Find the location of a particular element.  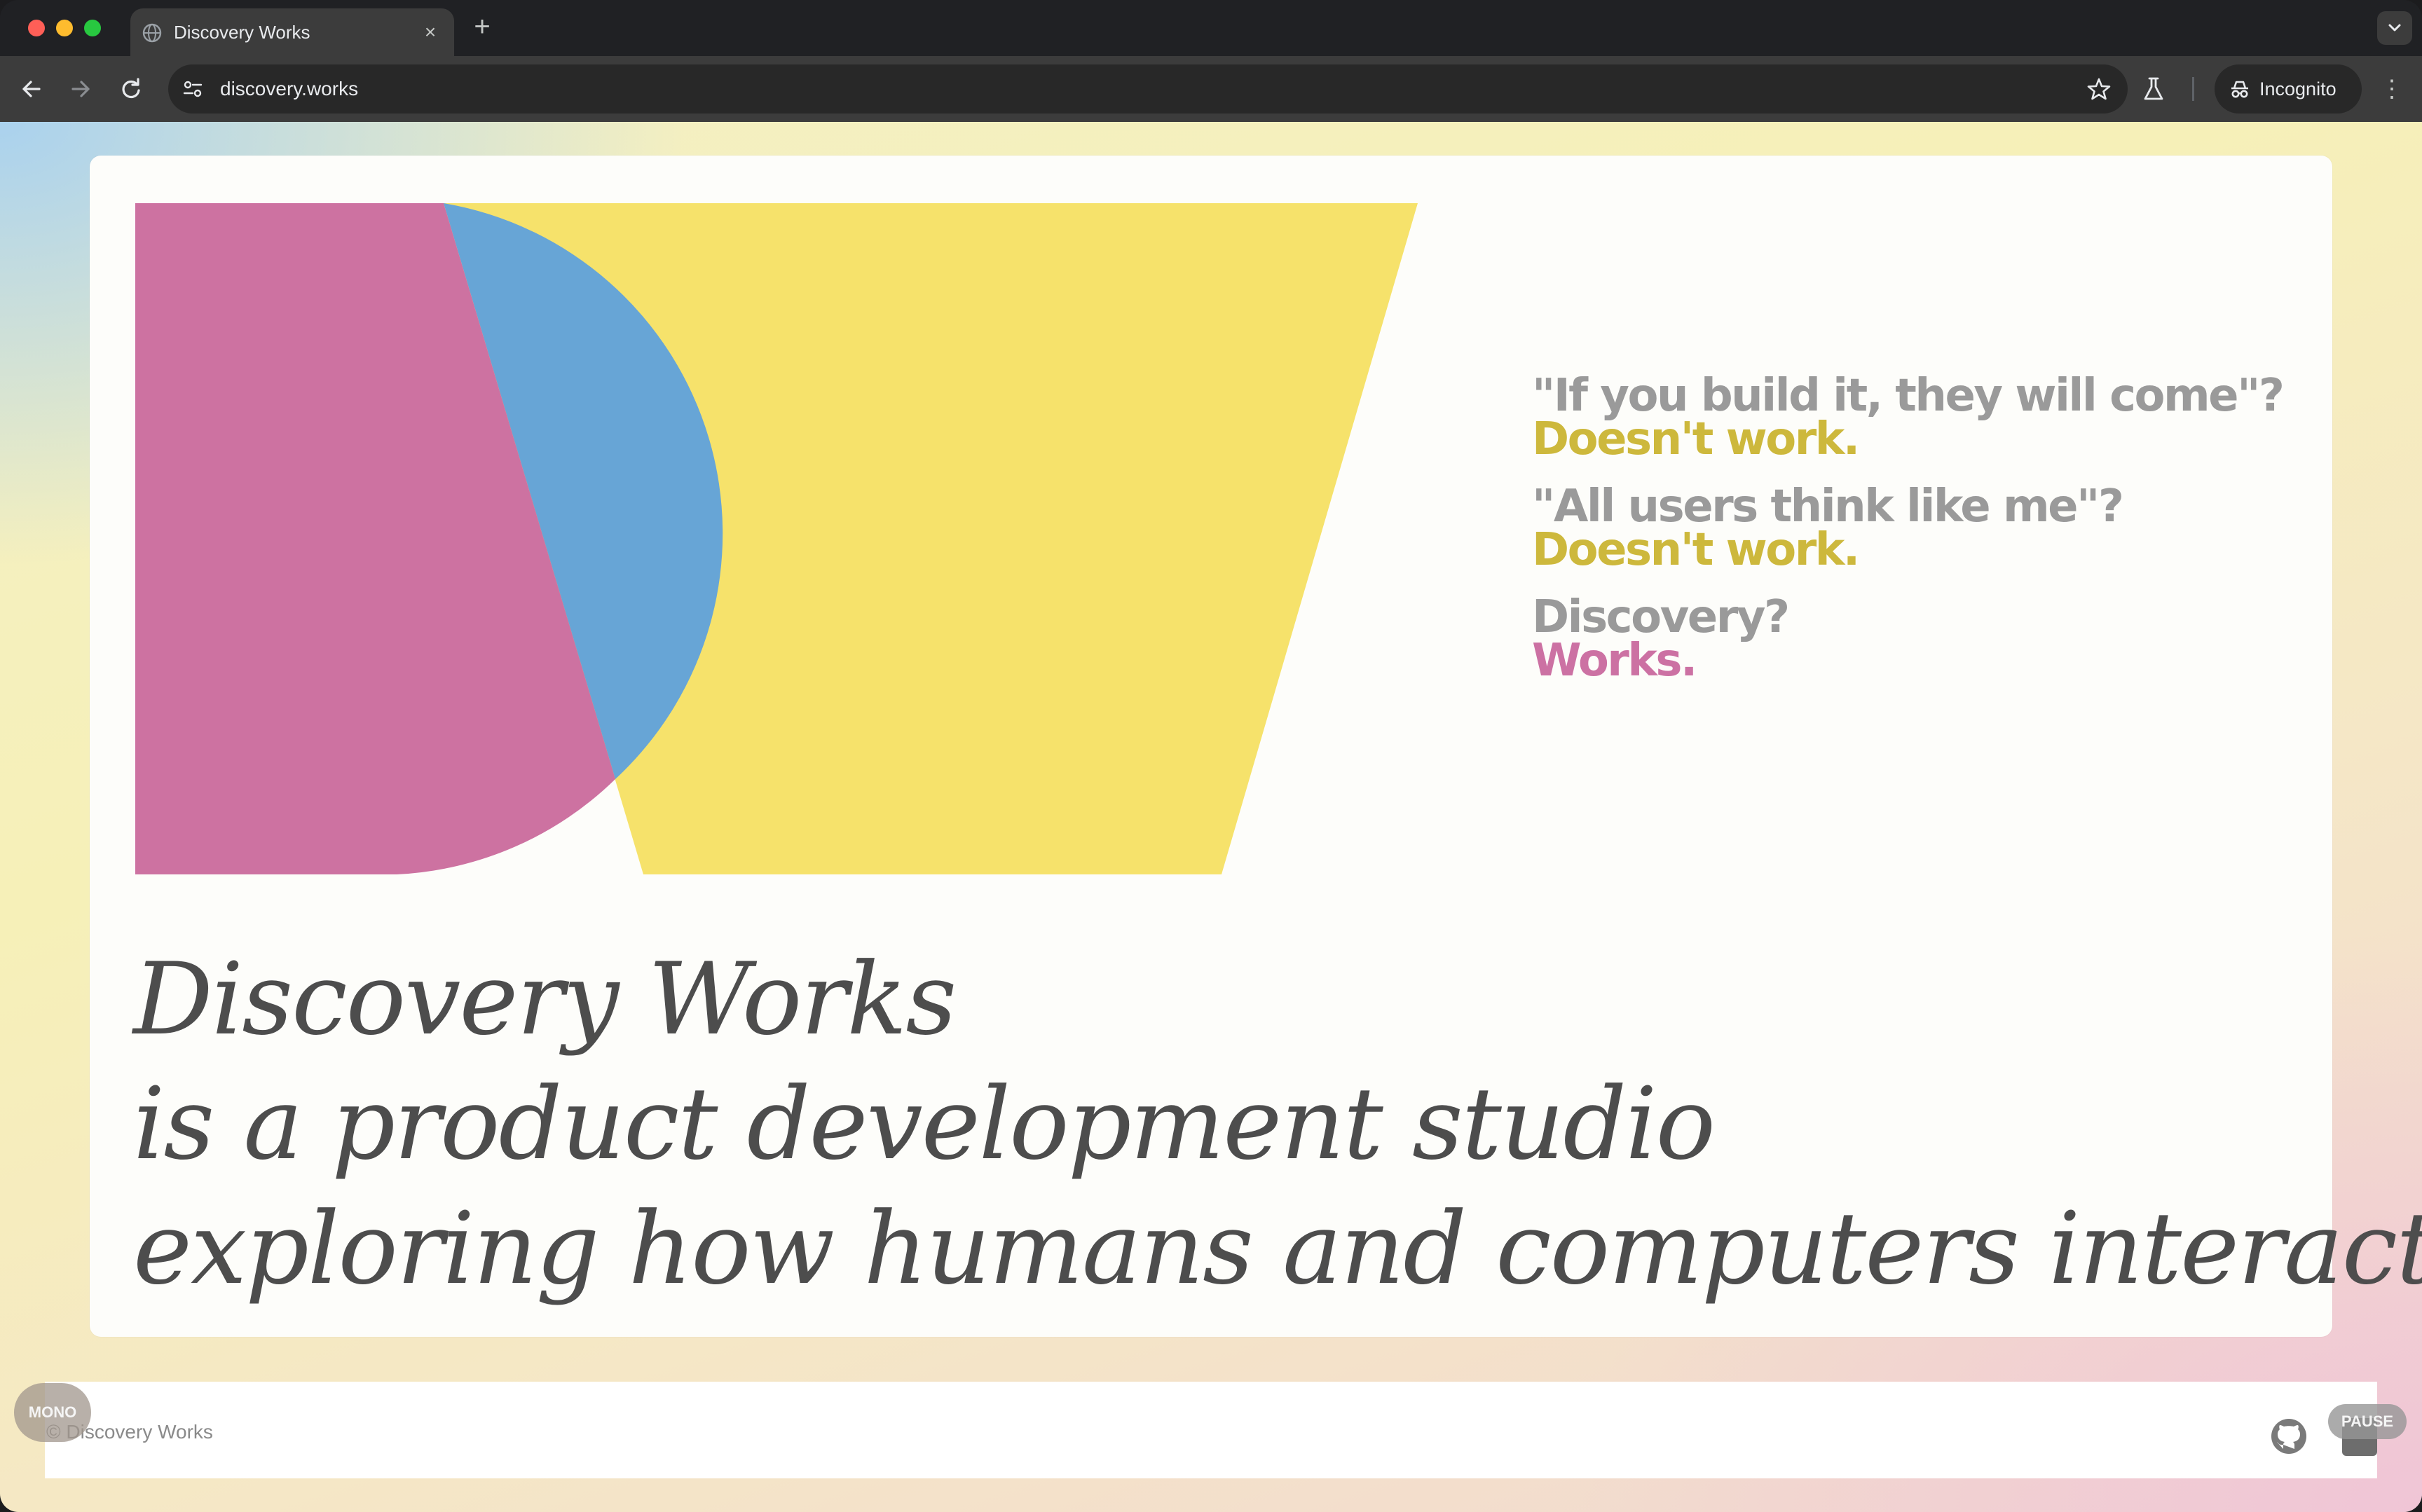

minimize-window-button is located at coordinates (64, 28).